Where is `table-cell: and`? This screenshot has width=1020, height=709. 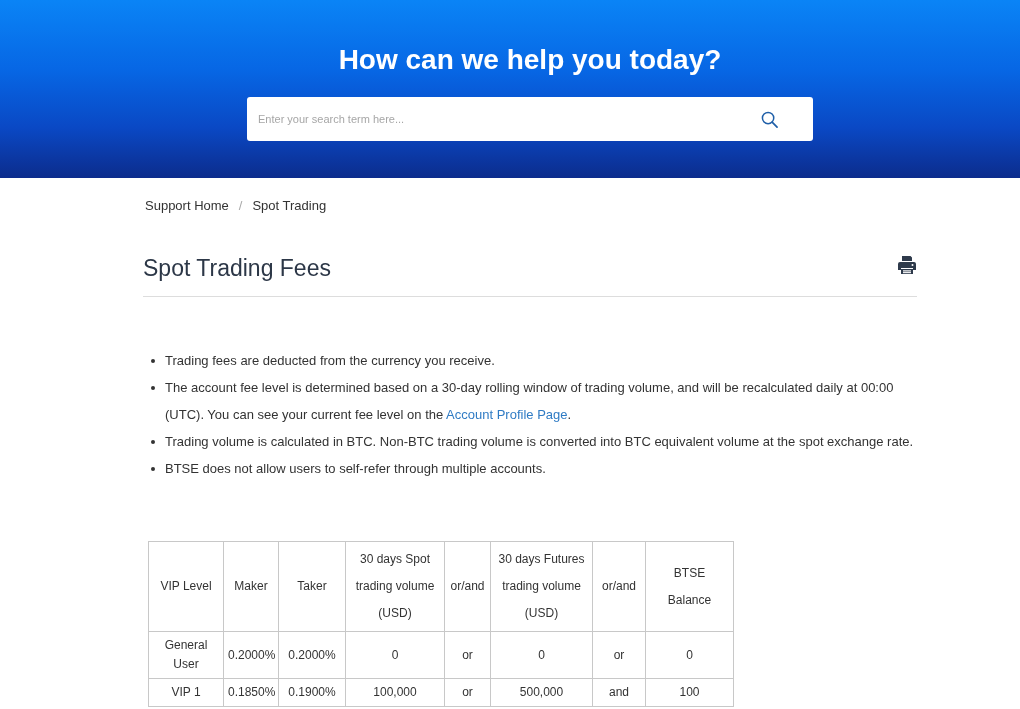
table-cell: and is located at coordinates (619, 692).